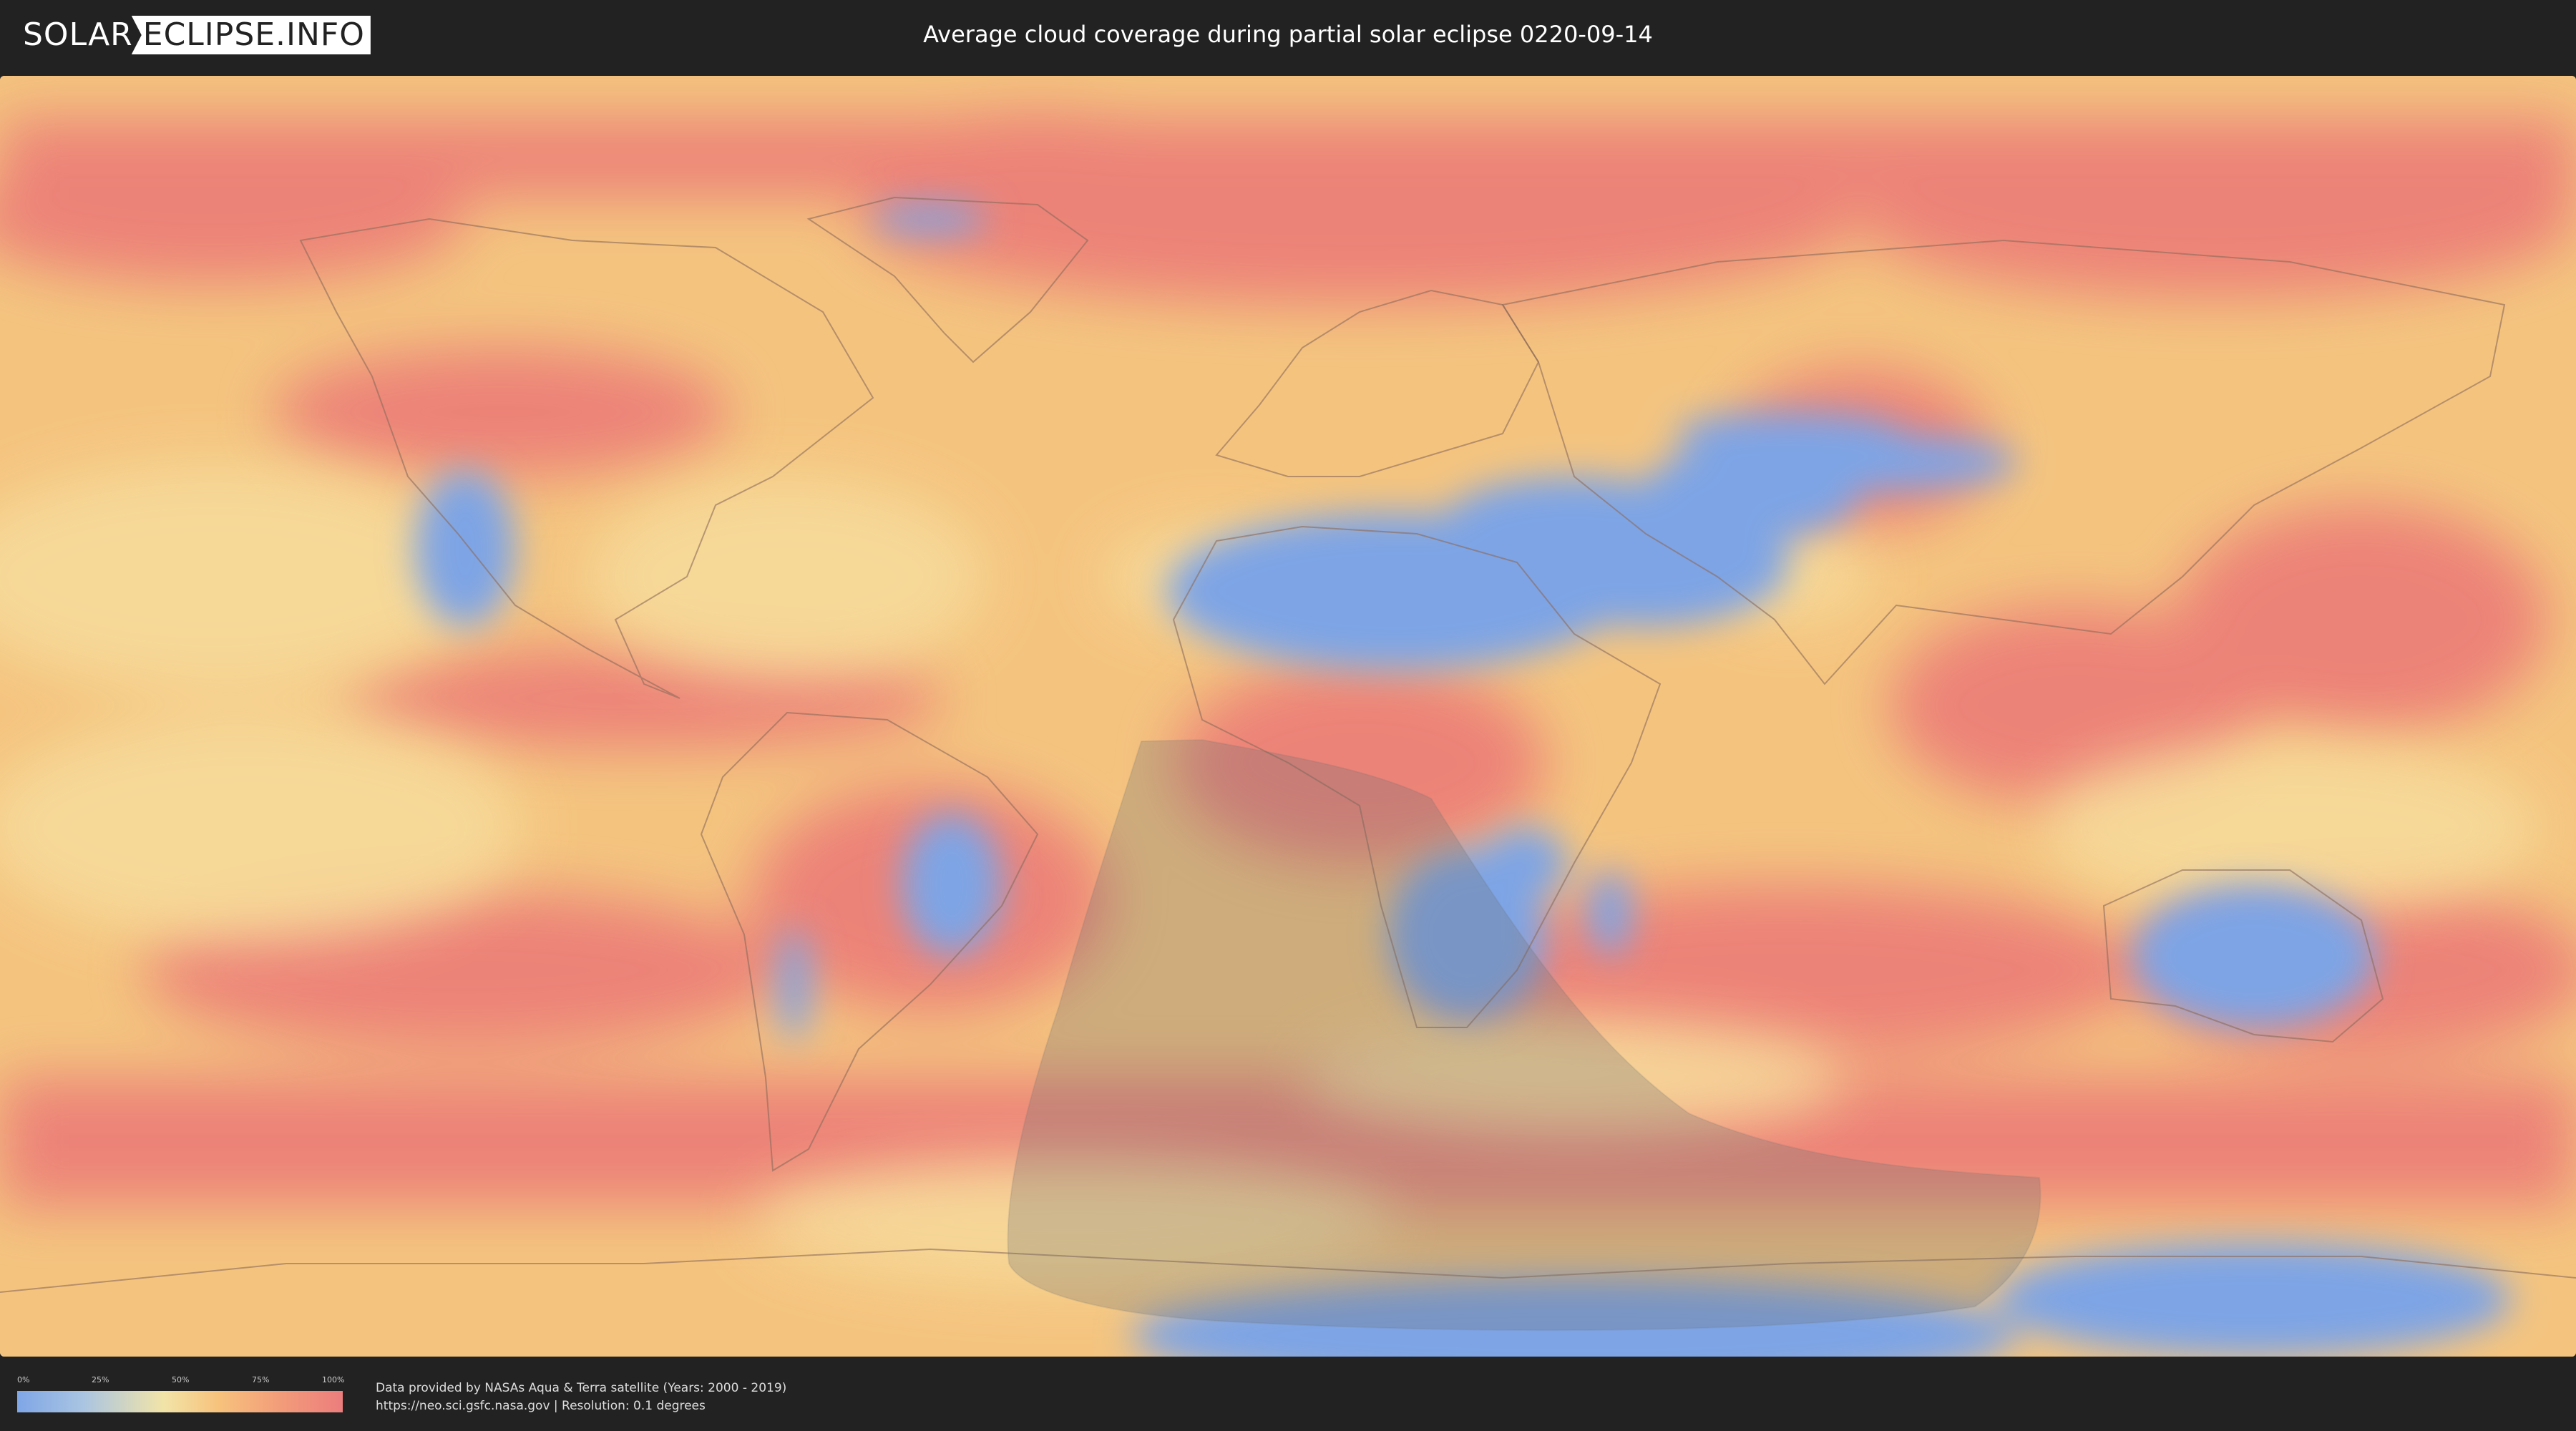  What do you see at coordinates (23, 1379) in the screenshot?
I see `legend-tick-0: 0%` at bounding box center [23, 1379].